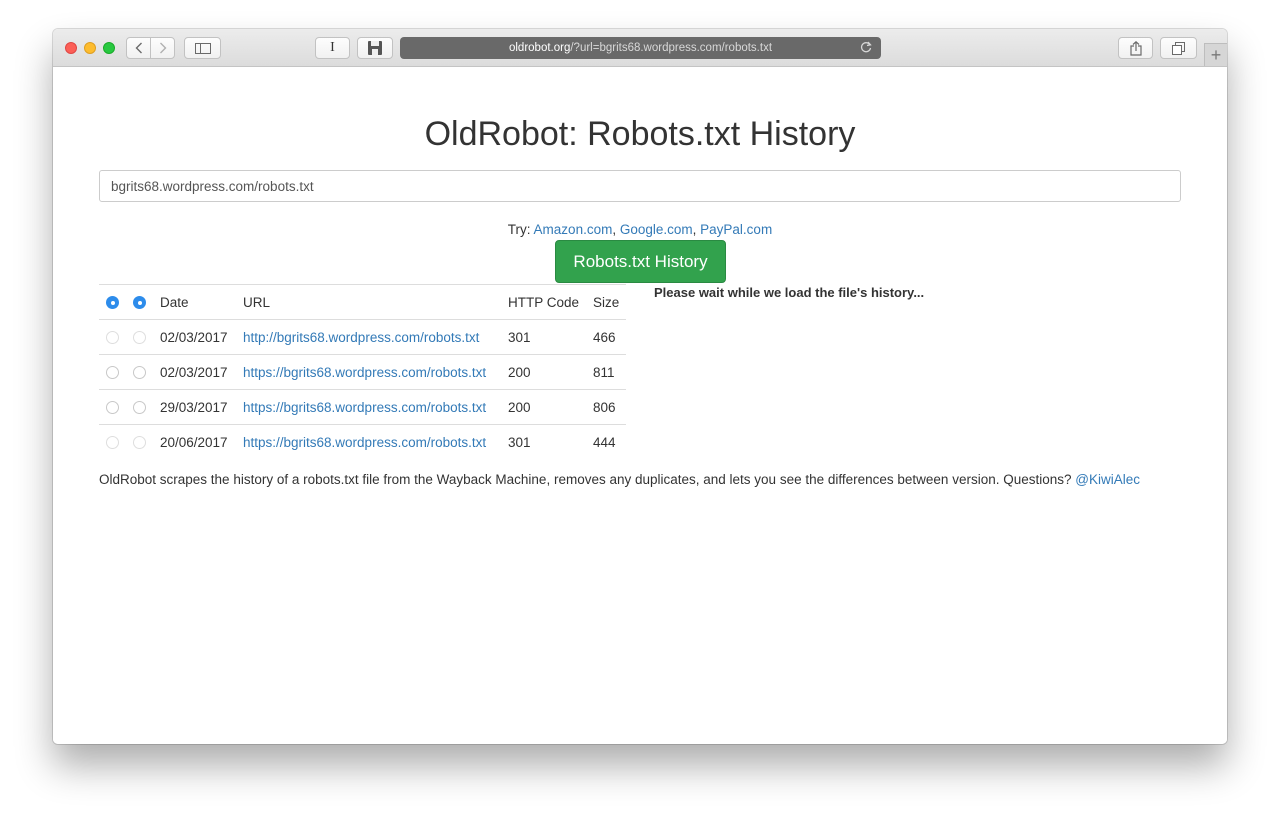  What do you see at coordinates (139, 303) in the screenshot?
I see `compare-to-radio-header` at bounding box center [139, 303].